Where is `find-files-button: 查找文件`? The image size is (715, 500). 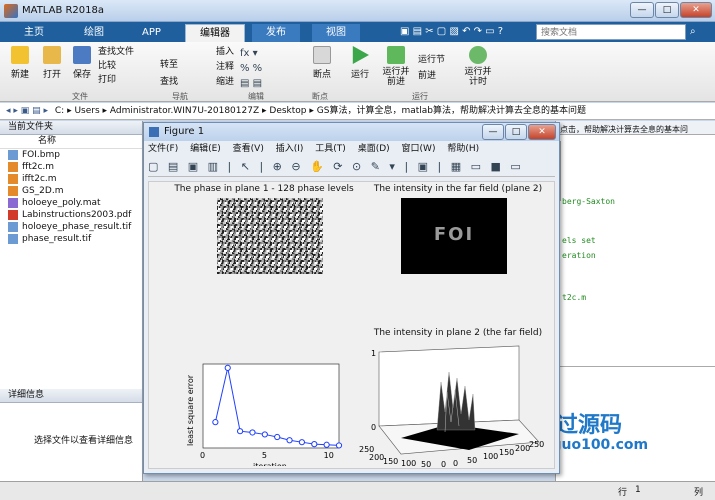 find-files-button: 查找文件 is located at coordinates (116, 52).